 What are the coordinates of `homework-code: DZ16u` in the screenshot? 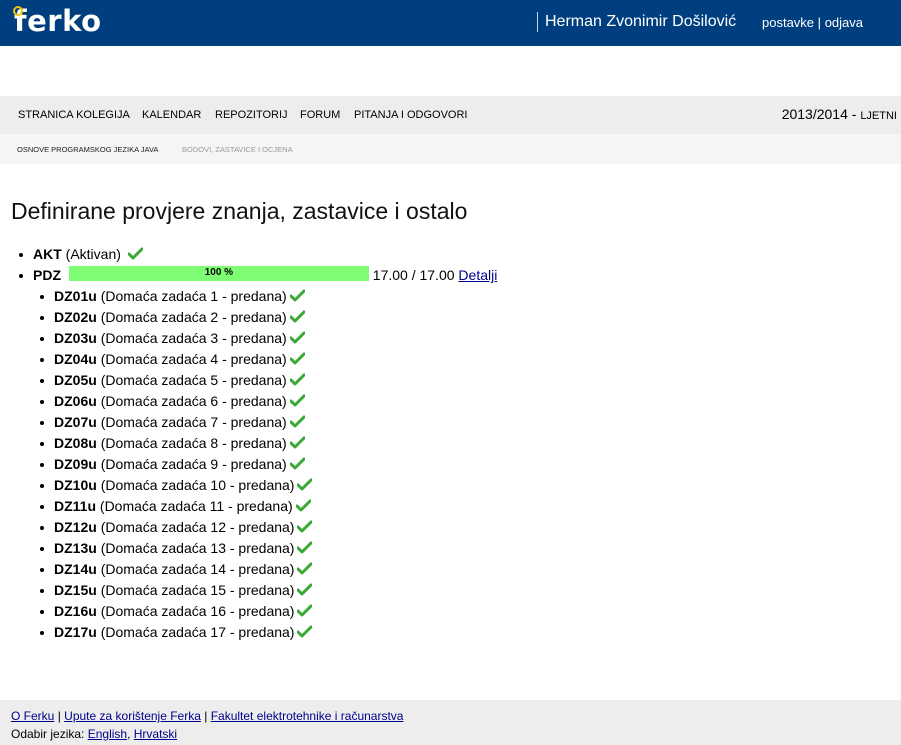 It's located at (75, 611).